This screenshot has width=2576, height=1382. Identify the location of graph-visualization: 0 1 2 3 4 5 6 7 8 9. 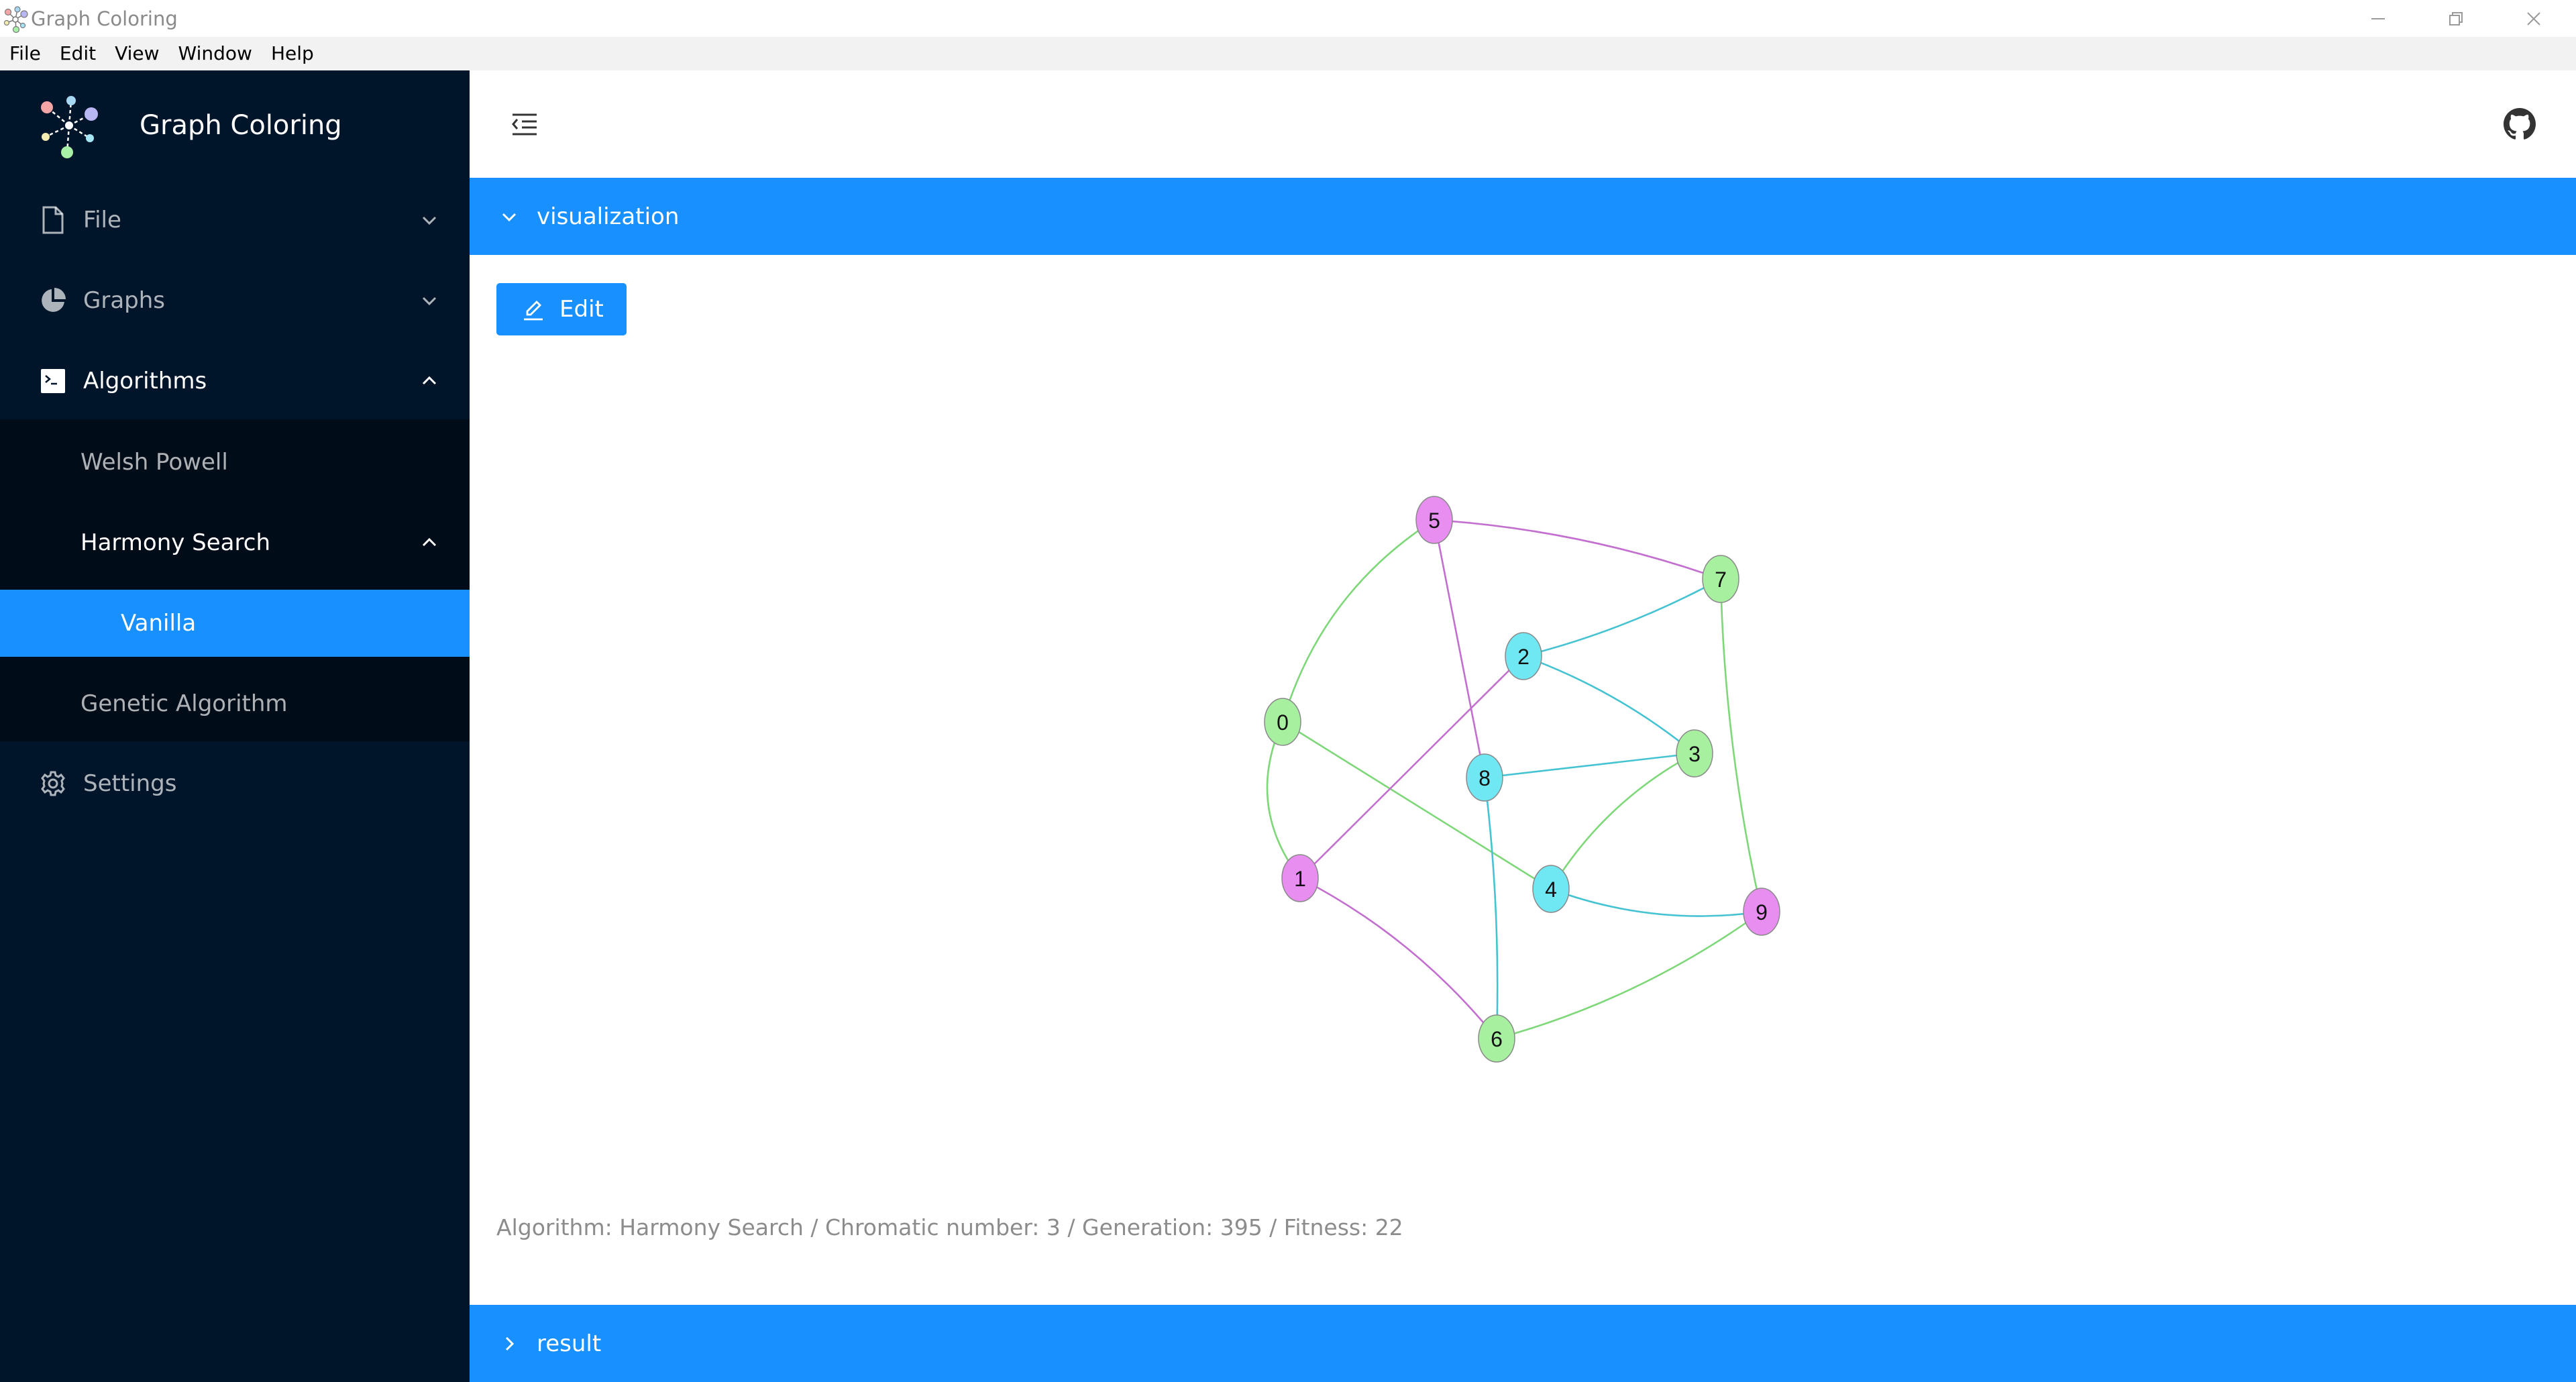
(1522, 779).